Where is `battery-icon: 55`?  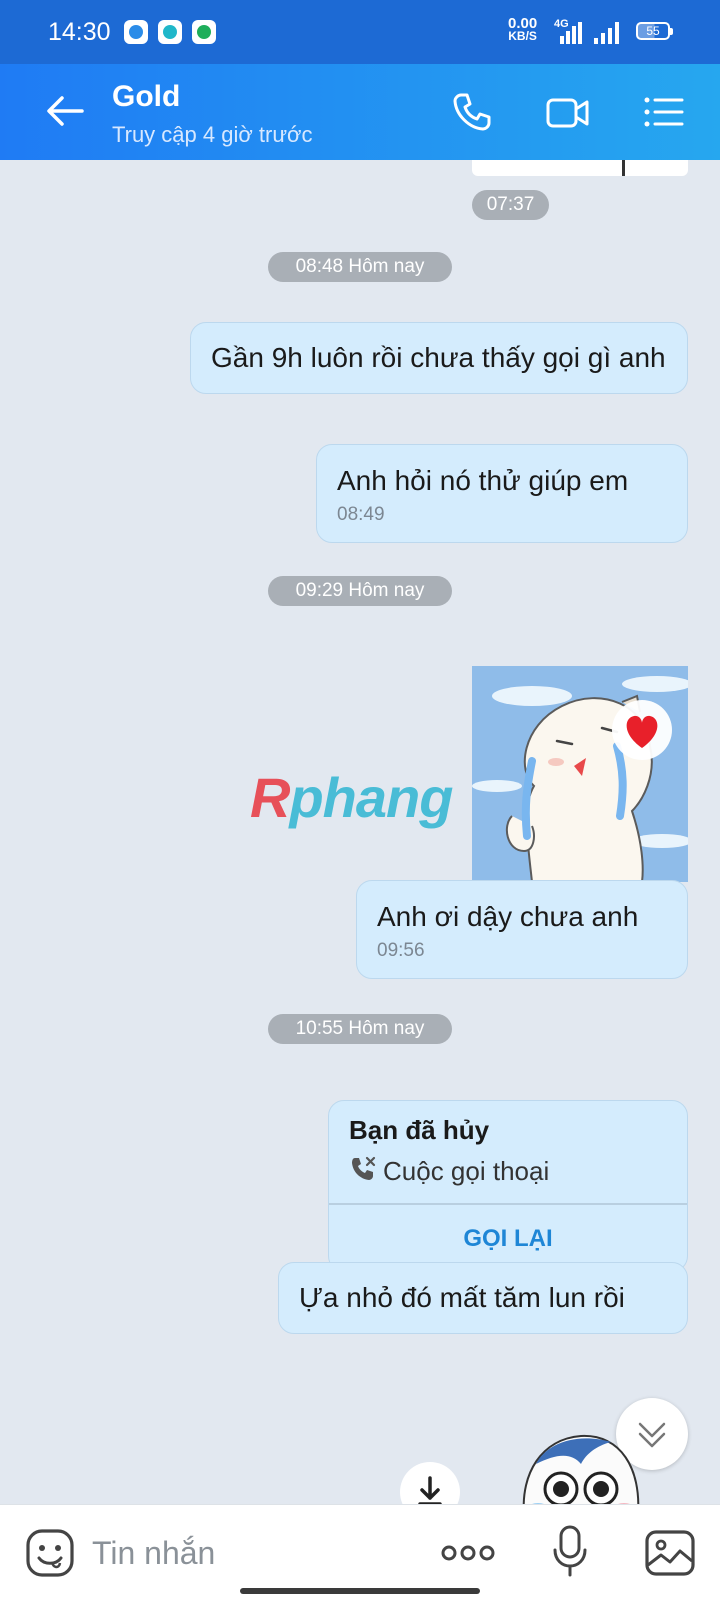 battery-icon: 55 is located at coordinates (654, 31).